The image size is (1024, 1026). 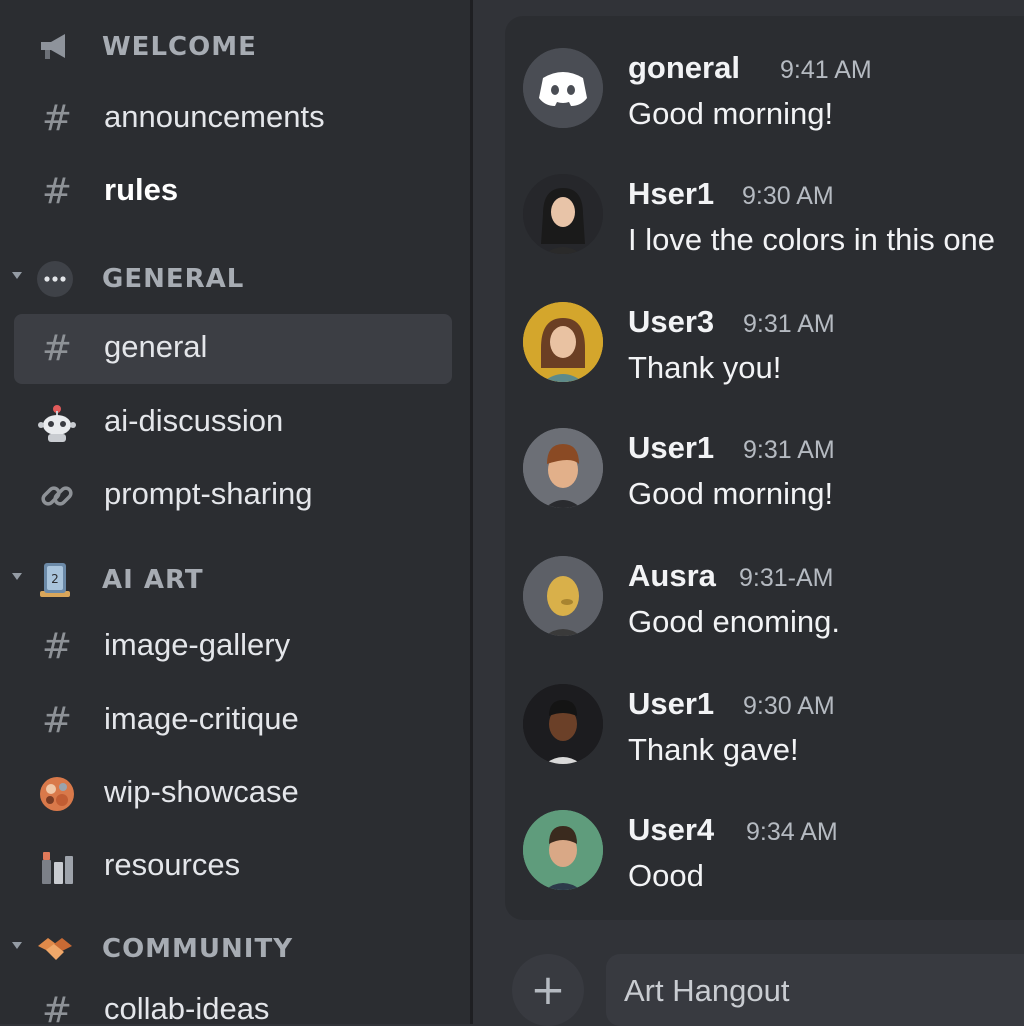 I want to click on message-item: Ausra 9:31-AM Good enoming., so click(x=764, y=608).